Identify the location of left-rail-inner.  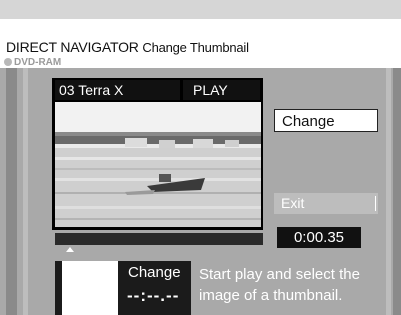
(25, 191).